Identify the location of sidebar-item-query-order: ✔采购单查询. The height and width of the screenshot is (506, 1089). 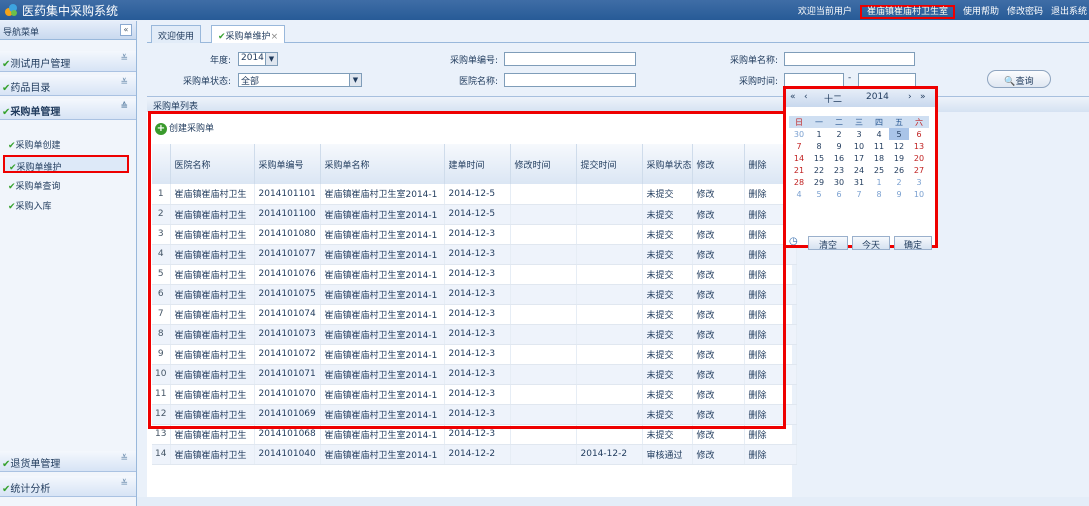
(34, 185).